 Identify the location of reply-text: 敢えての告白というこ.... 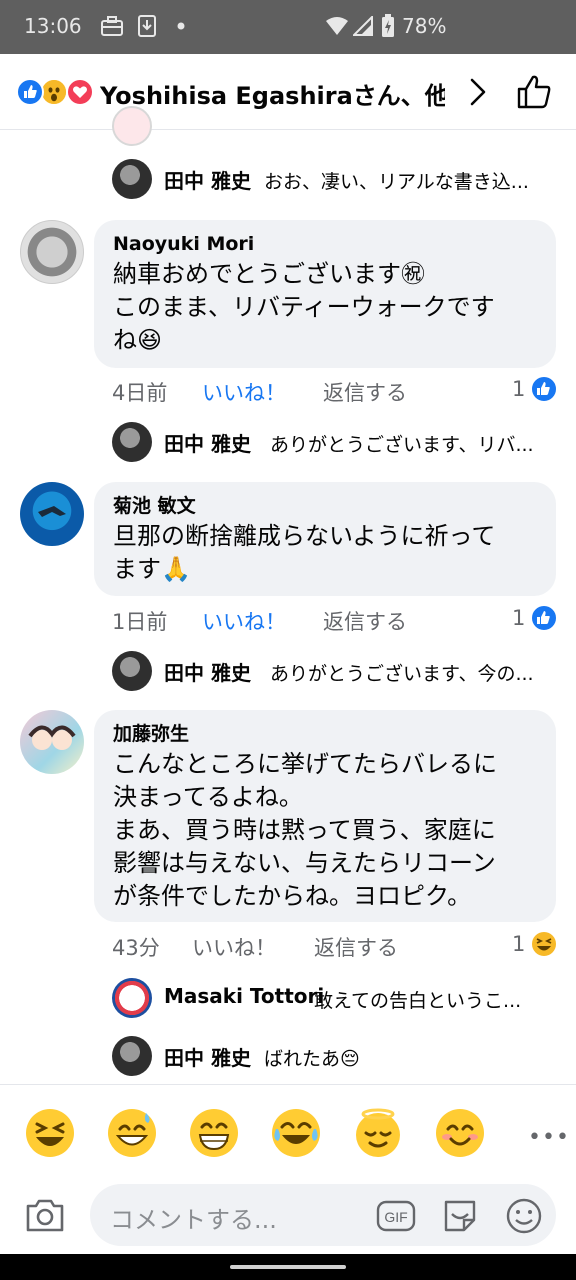
(417, 999).